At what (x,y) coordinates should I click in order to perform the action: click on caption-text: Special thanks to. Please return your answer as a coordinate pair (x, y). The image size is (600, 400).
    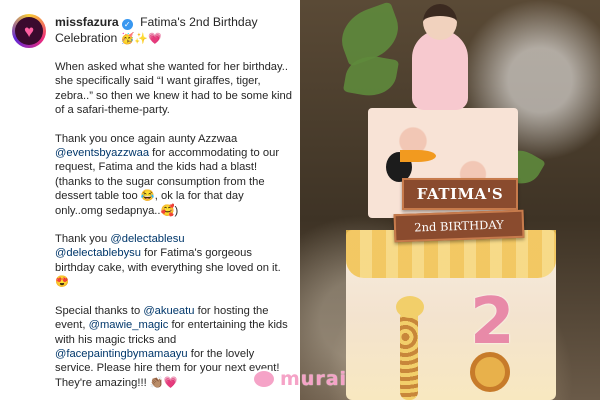
    Looking at the image, I should click on (99, 310).